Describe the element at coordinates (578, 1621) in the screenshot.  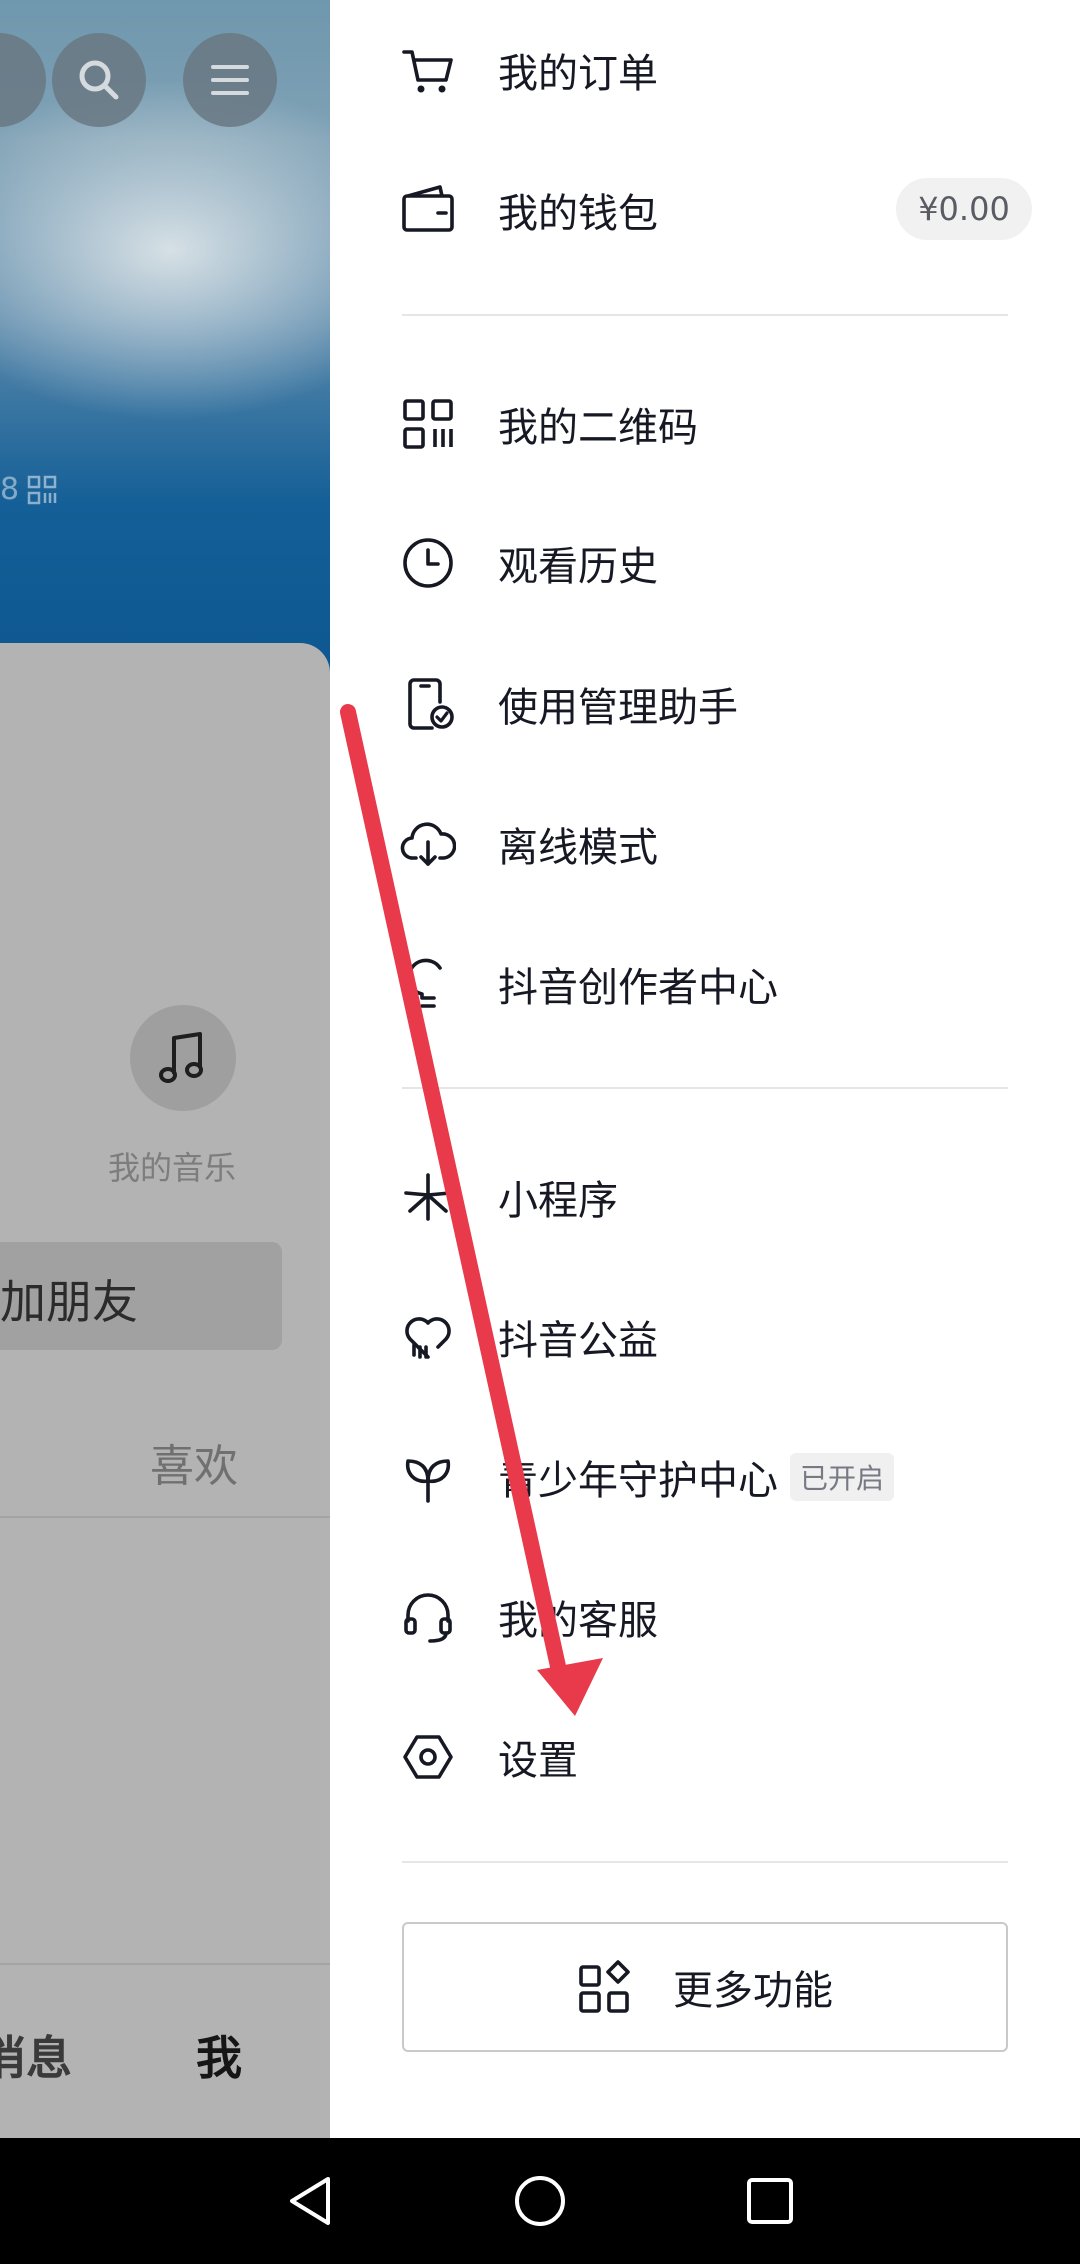
I see `menu-label: 我的客服` at that location.